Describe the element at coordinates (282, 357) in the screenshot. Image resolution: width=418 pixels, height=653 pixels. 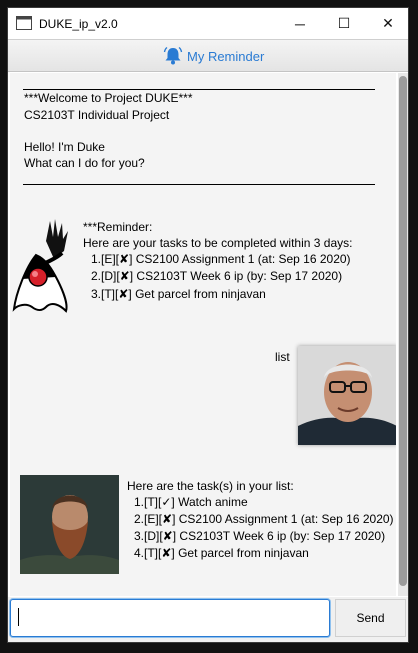
I see `user-message-text: list` at that location.